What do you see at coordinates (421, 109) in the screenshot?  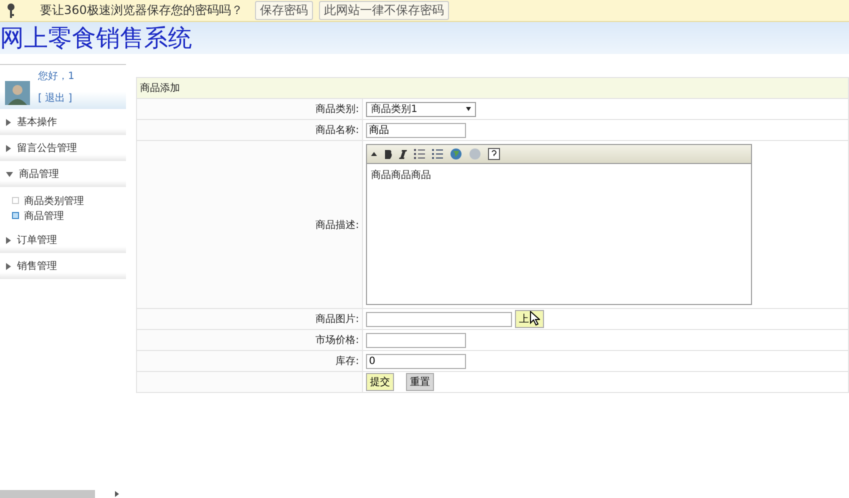 I see `category-select: 商品类别1` at bounding box center [421, 109].